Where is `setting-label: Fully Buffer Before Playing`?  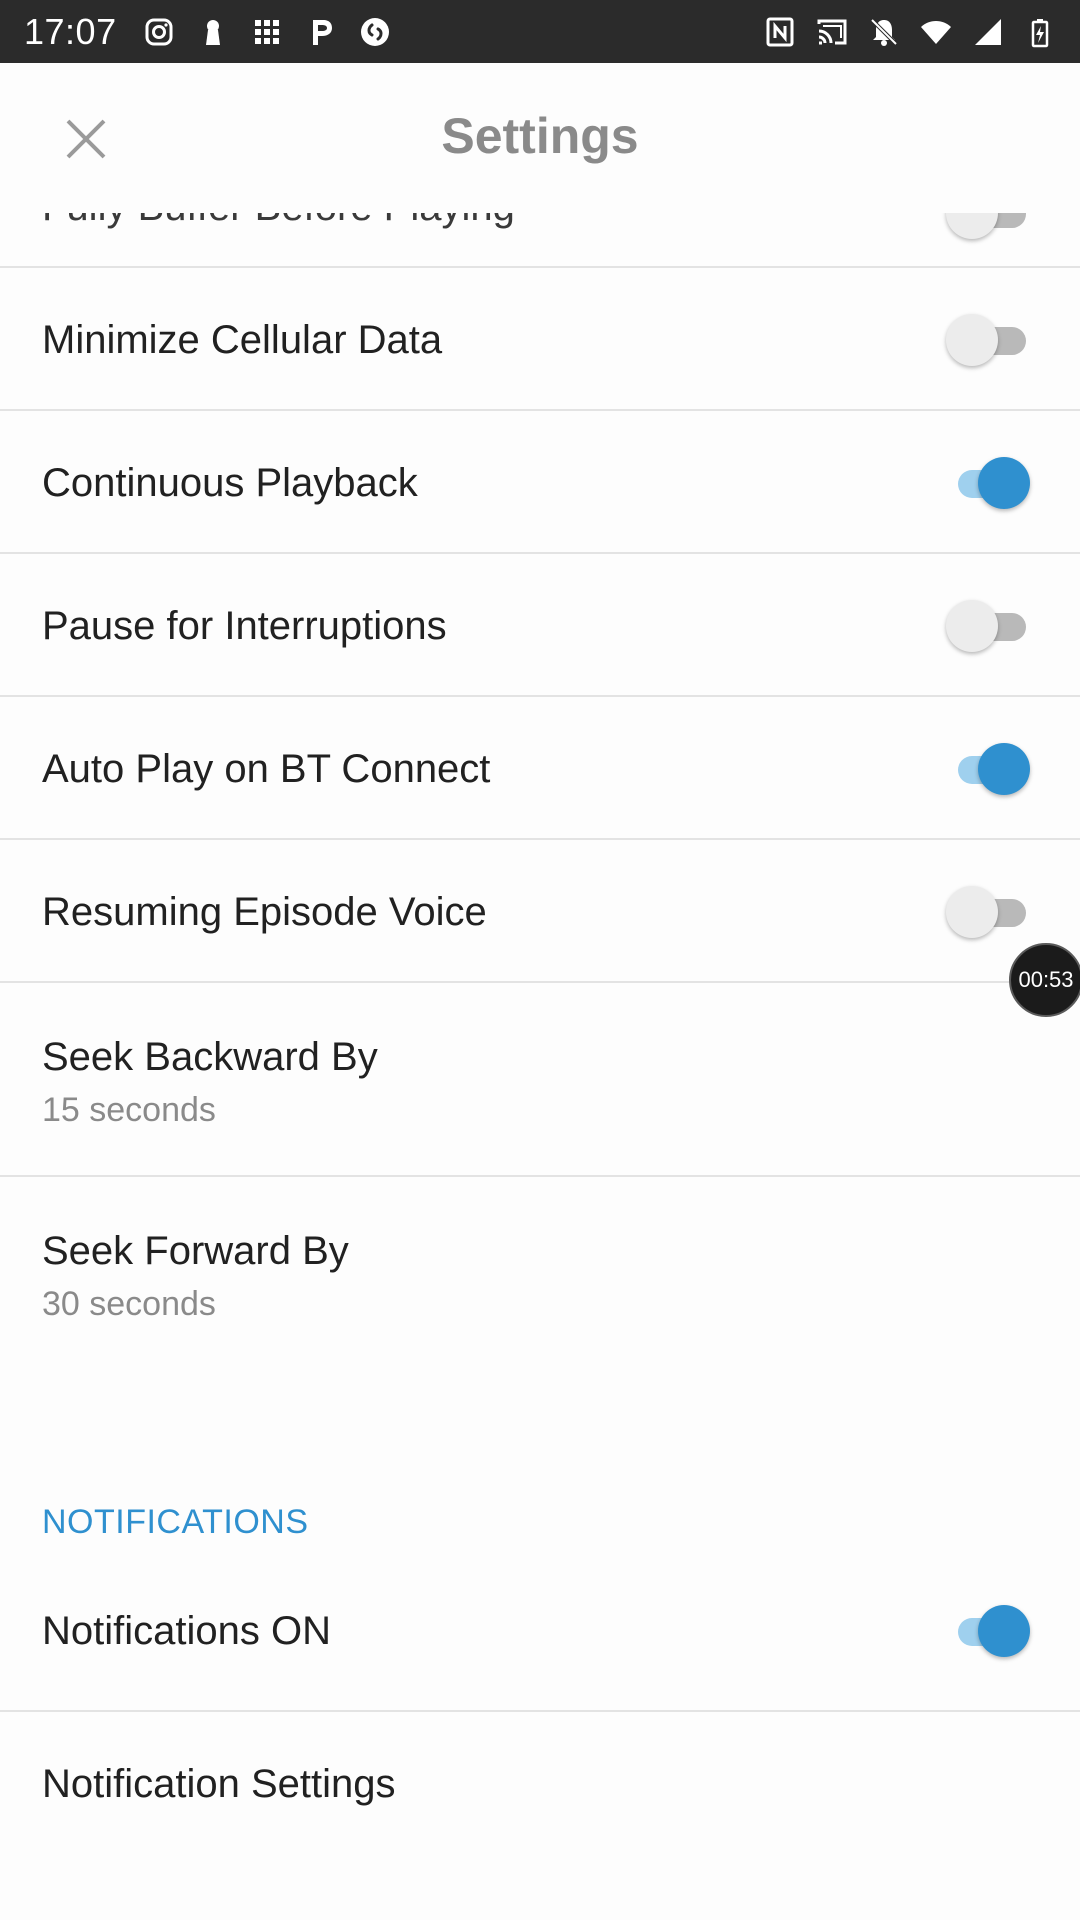 setting-label: Fully Buffer Before Playing is located at coordinates (278, 221).